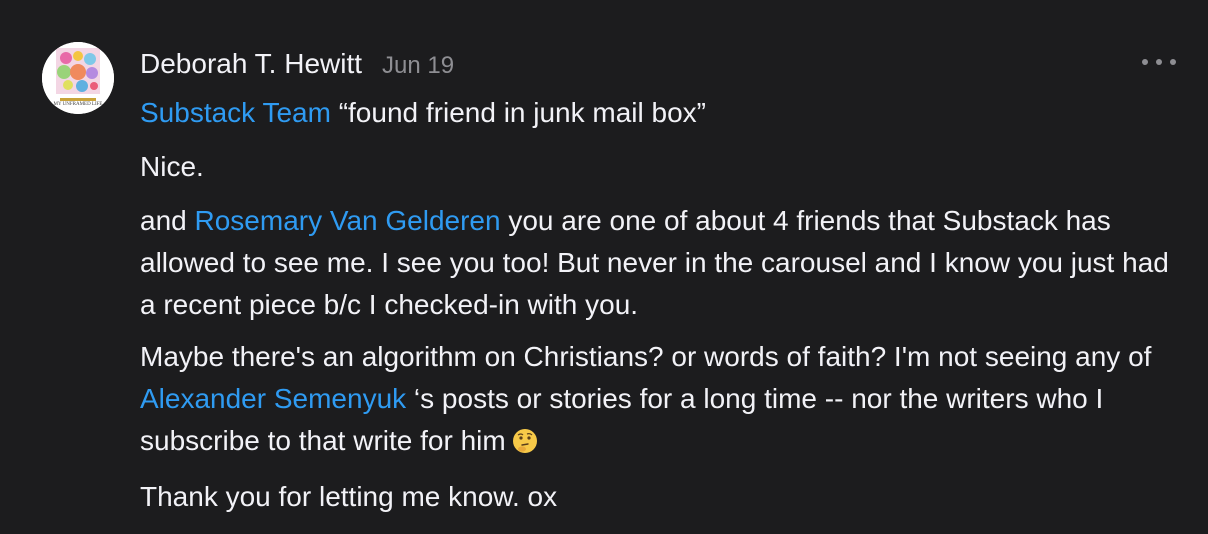 This screenshot has width=1208, height=534. What do you see at coordinates (518, 112) in the screenshot?
I see `paragraph-text: “found friend in junk mail box”` at bounding box center [518, 112].